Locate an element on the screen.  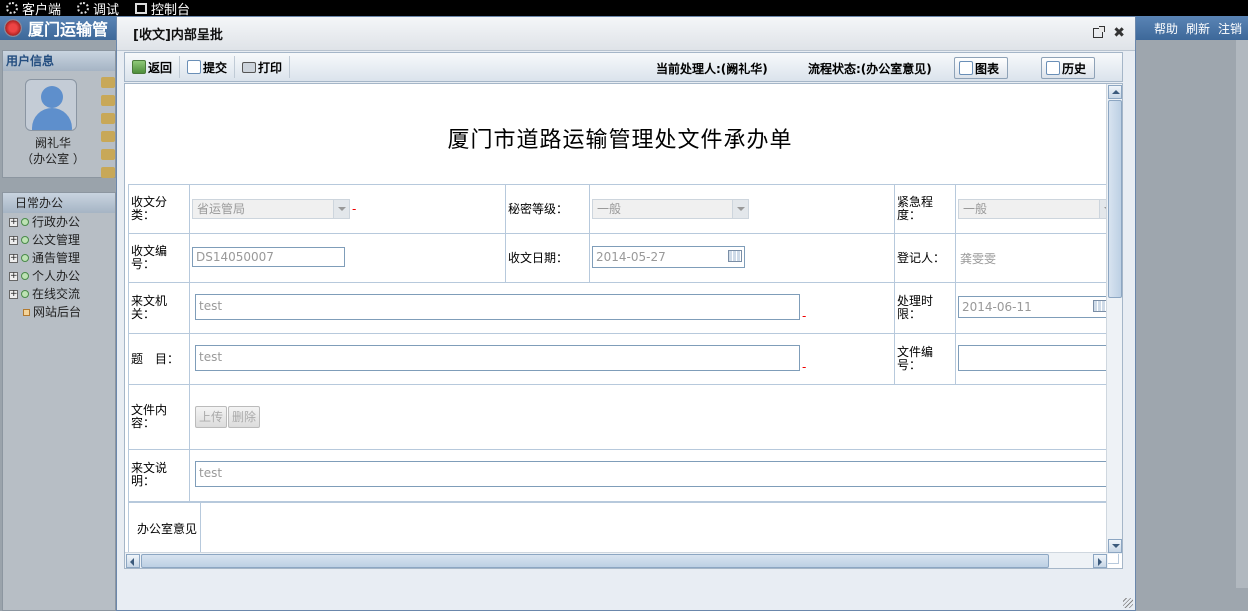
user-info-title: 用户信息 is located at coordinates (59, 61).